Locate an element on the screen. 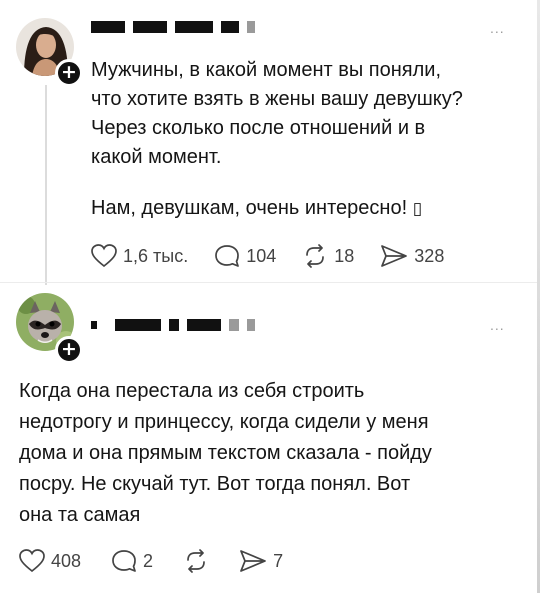  post-text-second-paragraph: Нам, девушкам, очень интересно! ▯ is located at coordinates (256, 209).